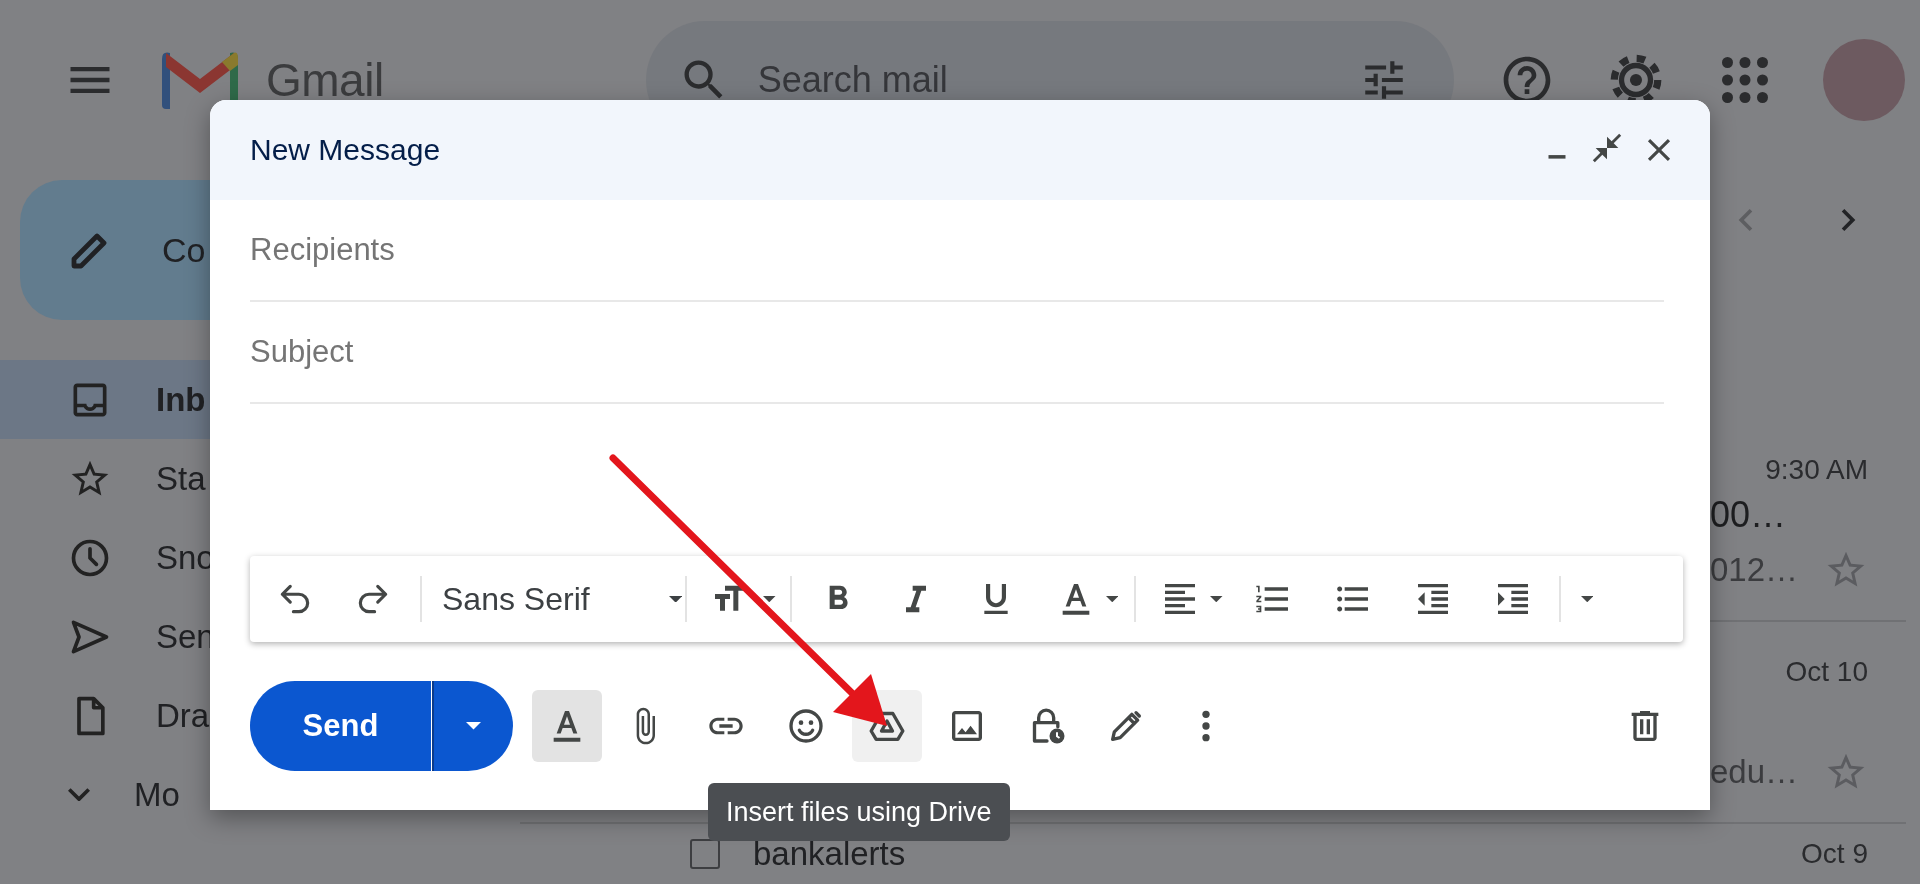  I want to click on formatting-options-button, so click(567, 726).